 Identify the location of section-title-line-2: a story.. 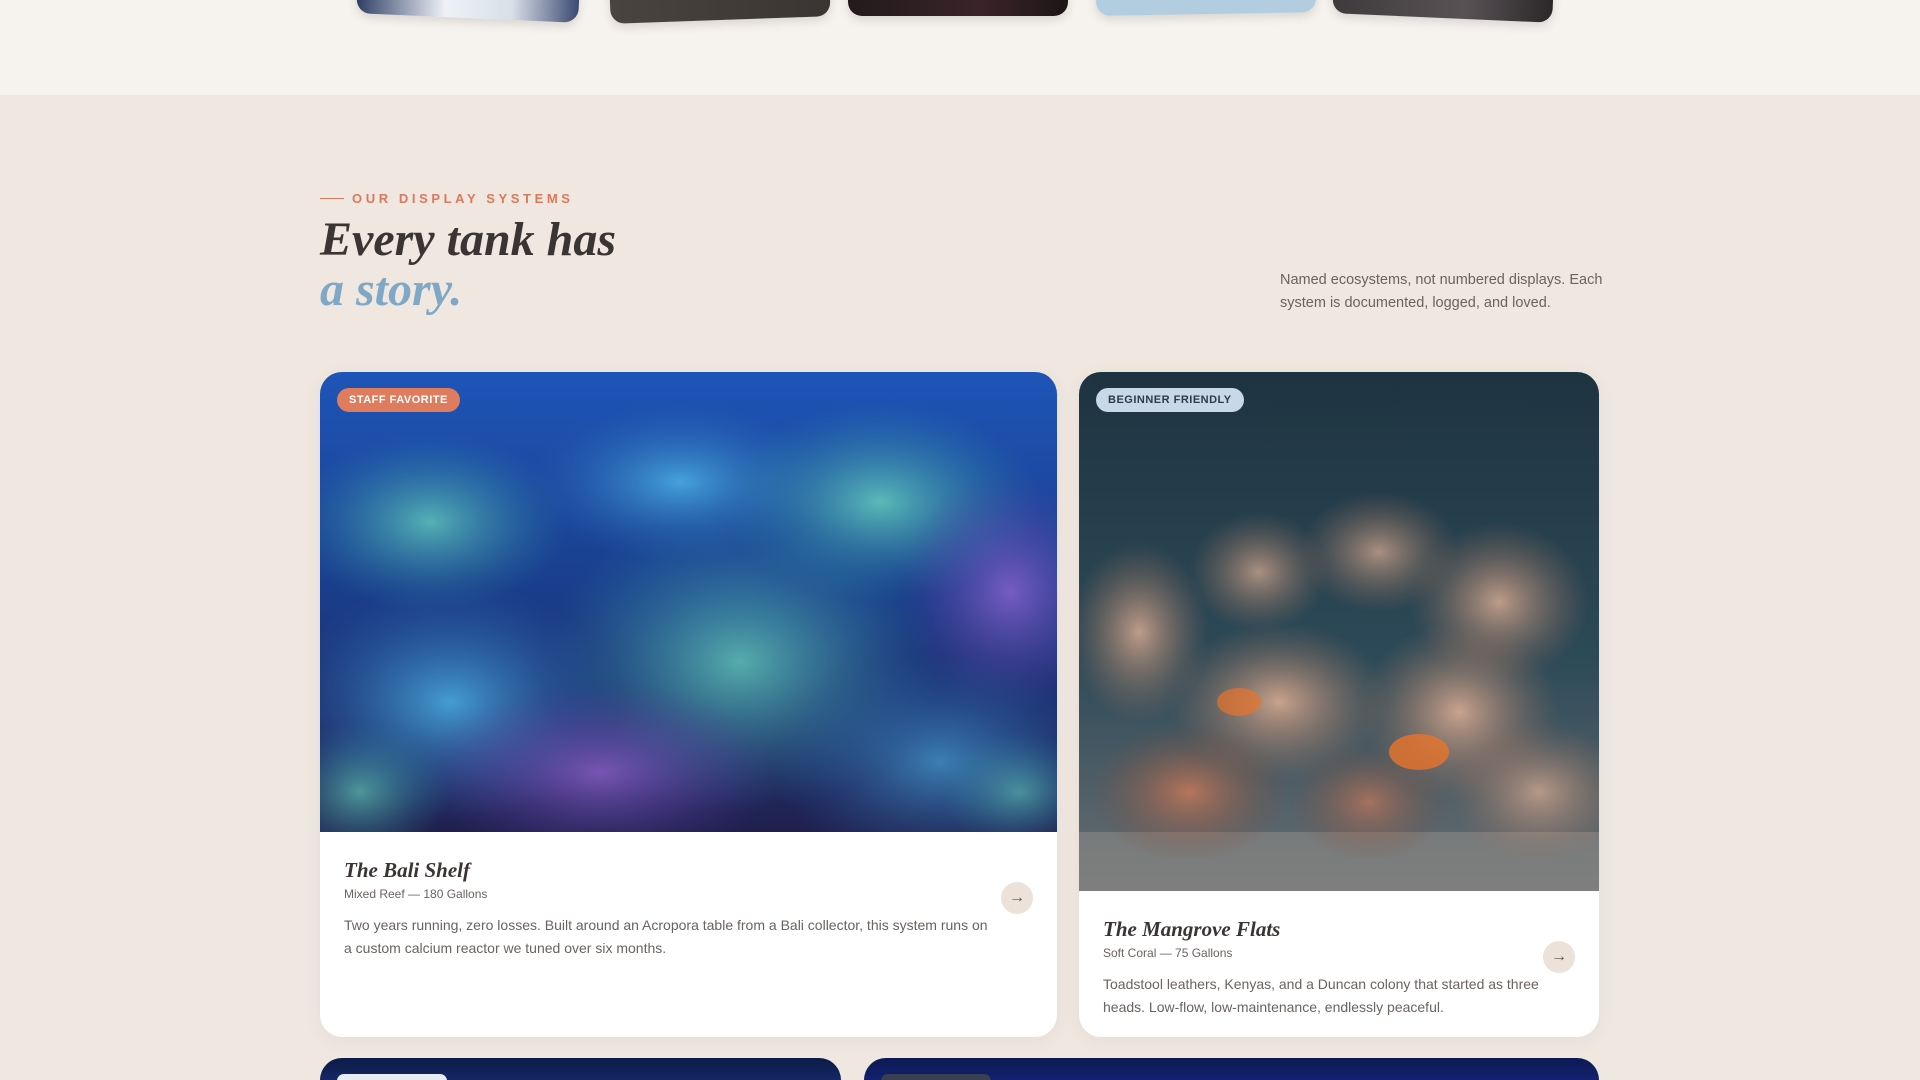
(391, 289).